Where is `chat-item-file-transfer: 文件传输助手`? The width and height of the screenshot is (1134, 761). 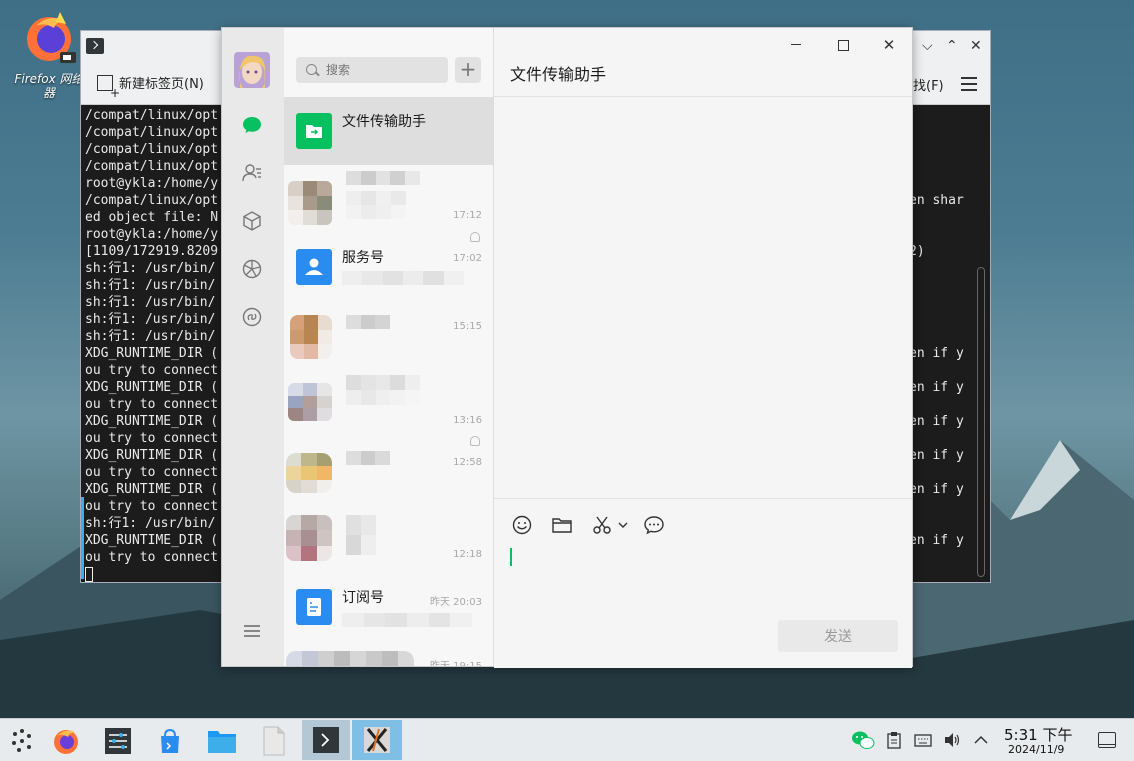
chat-item-file-transfer: 文件传输助手 is located at coordinates (388, 131).